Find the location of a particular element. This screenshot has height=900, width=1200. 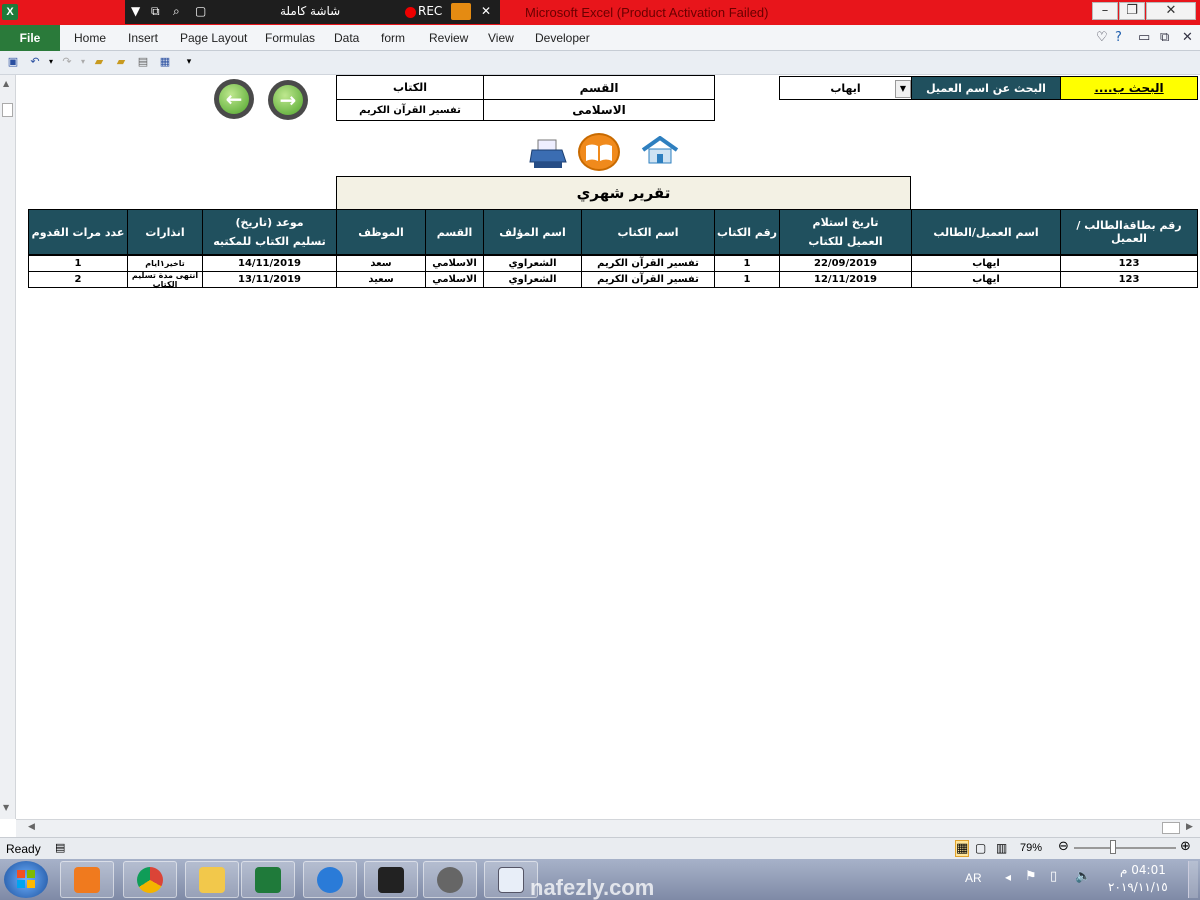

zoom-slider-thumb is located at coordinates (1113, 847).